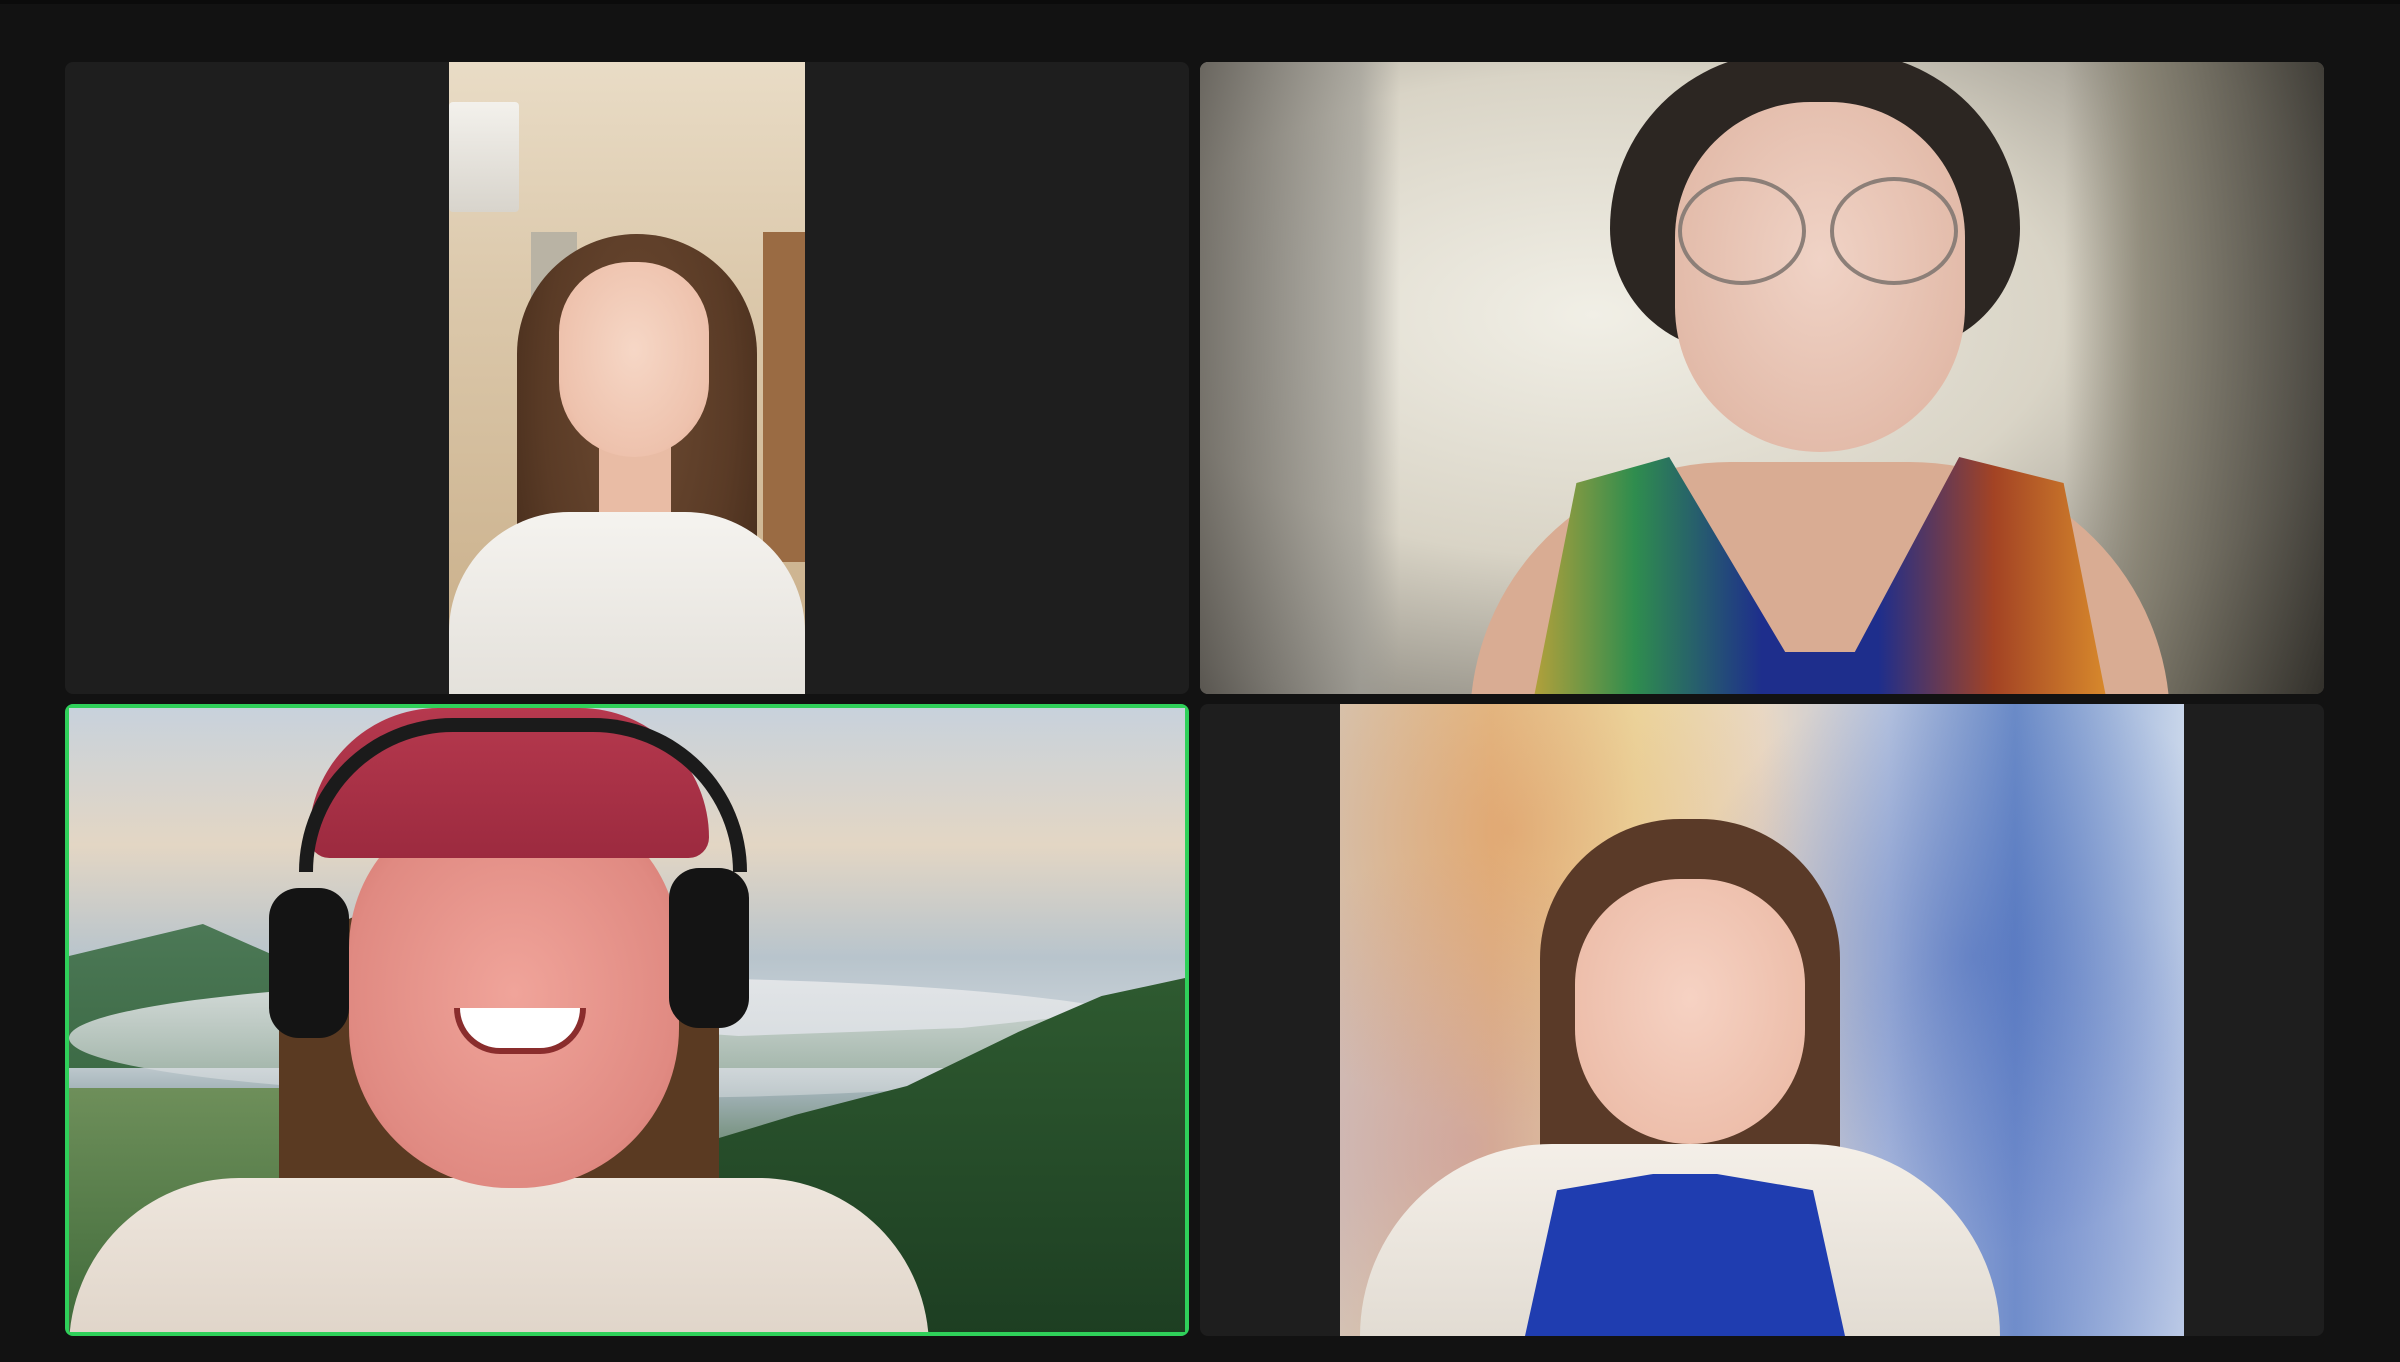 The image size is (2400, 1362). I want to click on headphone-left-cup, so click(309, 963).